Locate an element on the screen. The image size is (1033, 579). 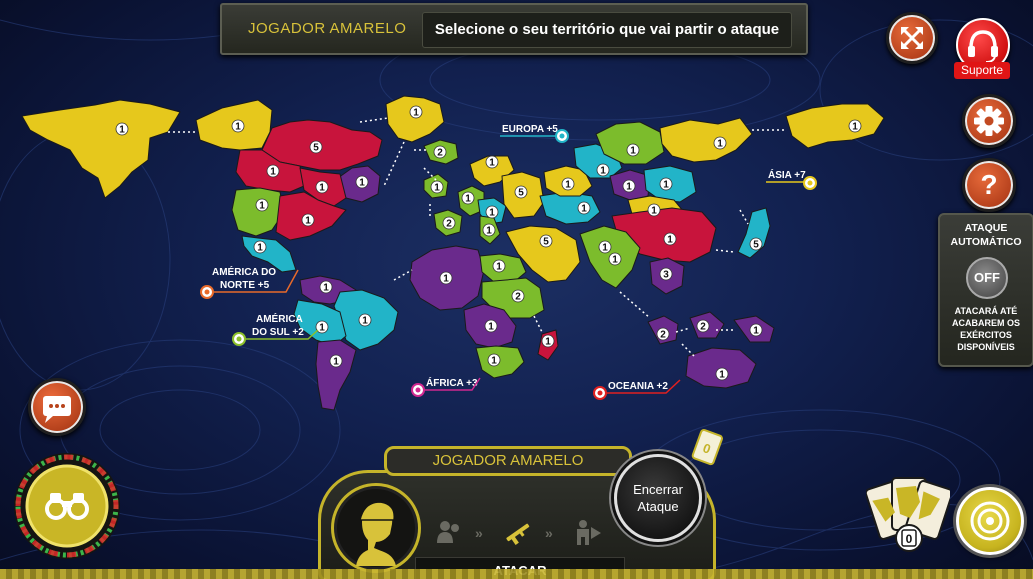
army-count-africa-sul: 1 is located at coordinates (494, 360).